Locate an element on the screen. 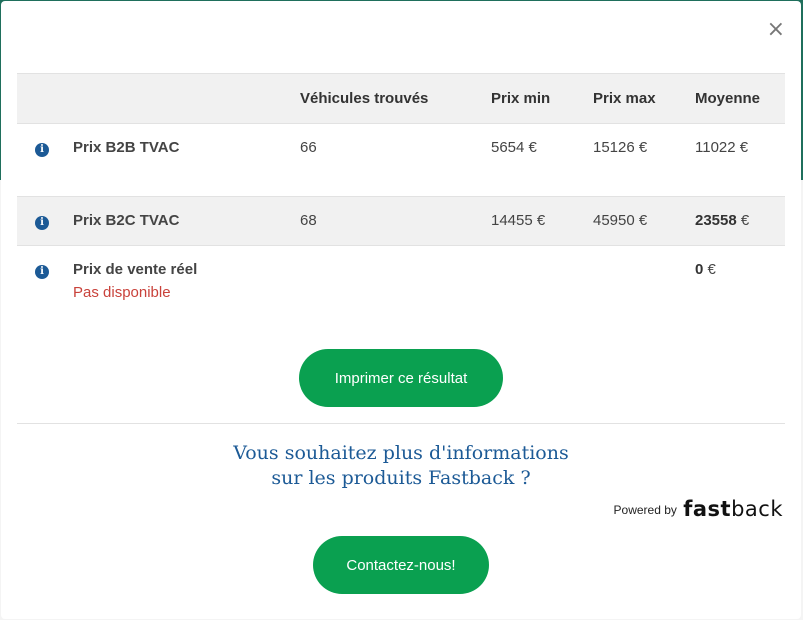 The height and width of the screenshot is (620, 803). vehicles-found-value: 66 is located at coordinates (308, 147).